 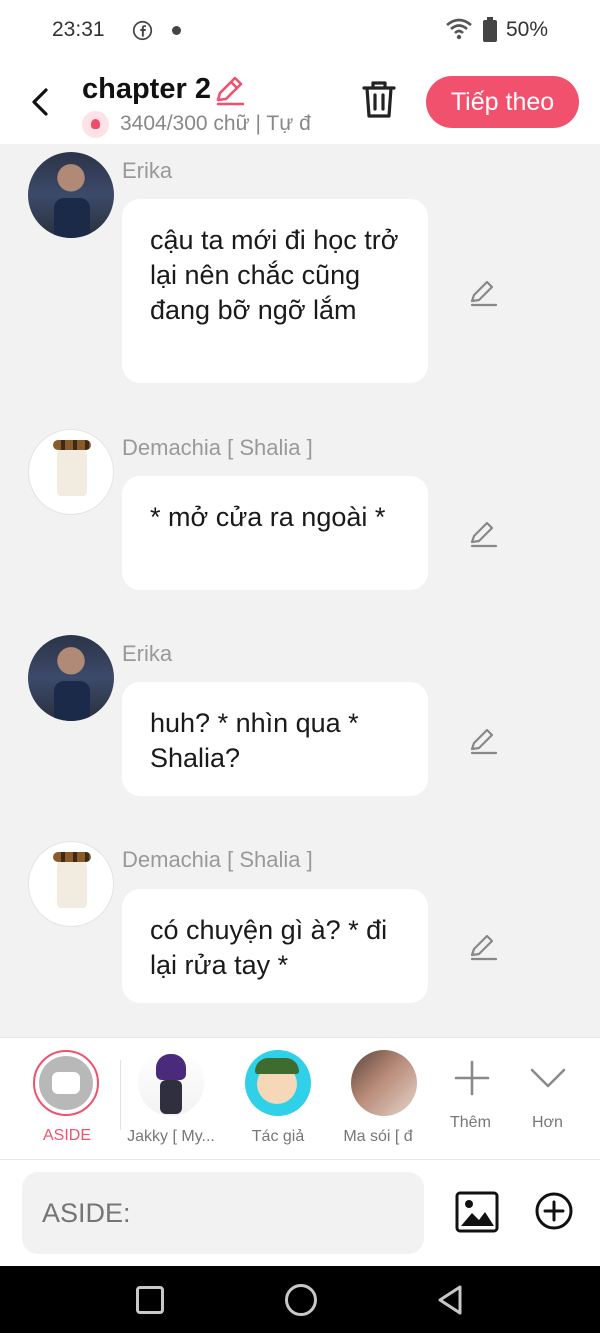 What do you see at coordinates (150, 1300) in the screenshot?
I see `recents-icon` at bounding box center [150, 1300].